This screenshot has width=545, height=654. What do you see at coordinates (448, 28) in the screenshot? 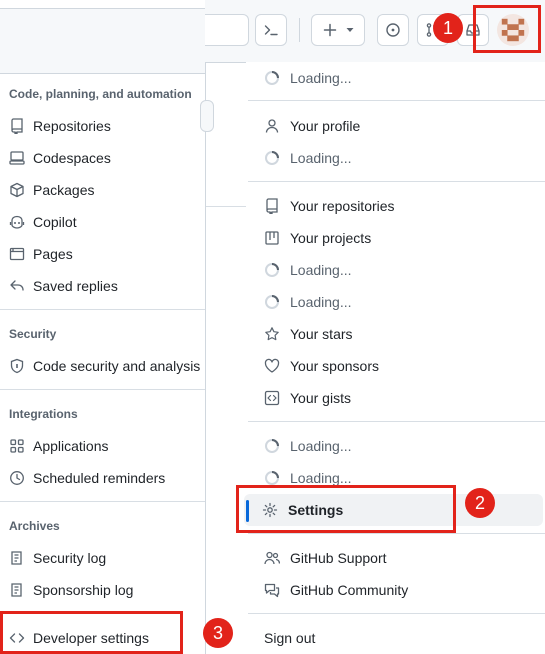
I see `annotation-badge-1: 1` at bounding box center [448, 28].